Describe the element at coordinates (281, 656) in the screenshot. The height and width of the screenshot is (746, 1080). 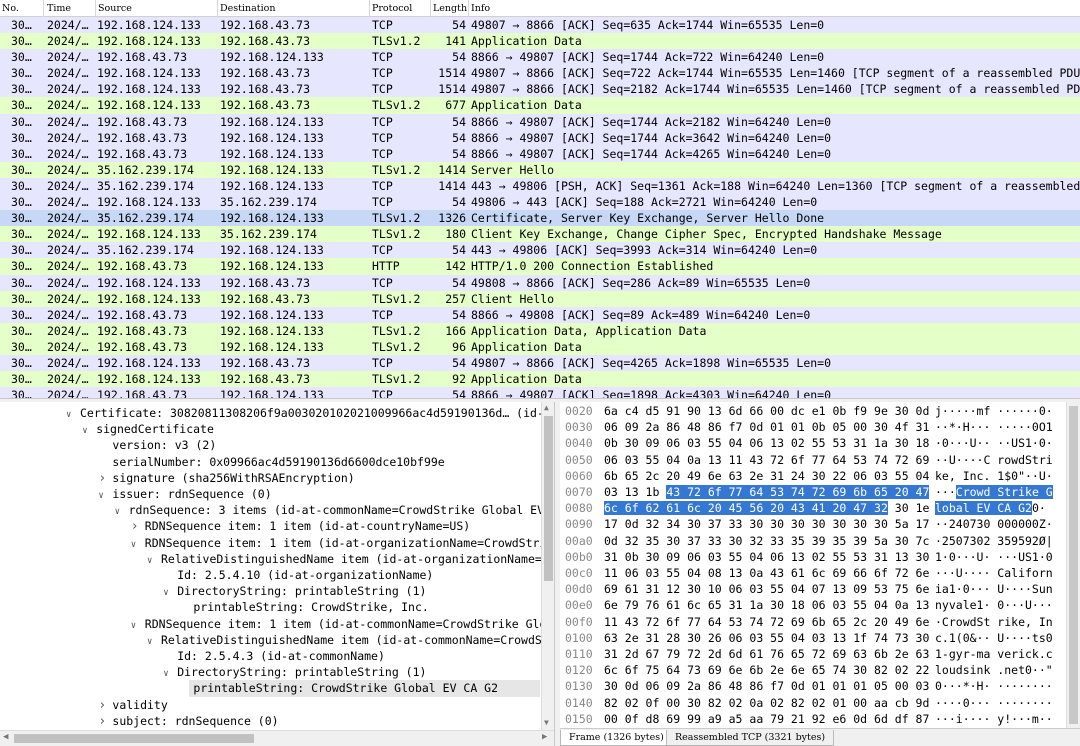
I see `tree-item: Id: 2.5.4.3 (id-at-commonName)` at that location.